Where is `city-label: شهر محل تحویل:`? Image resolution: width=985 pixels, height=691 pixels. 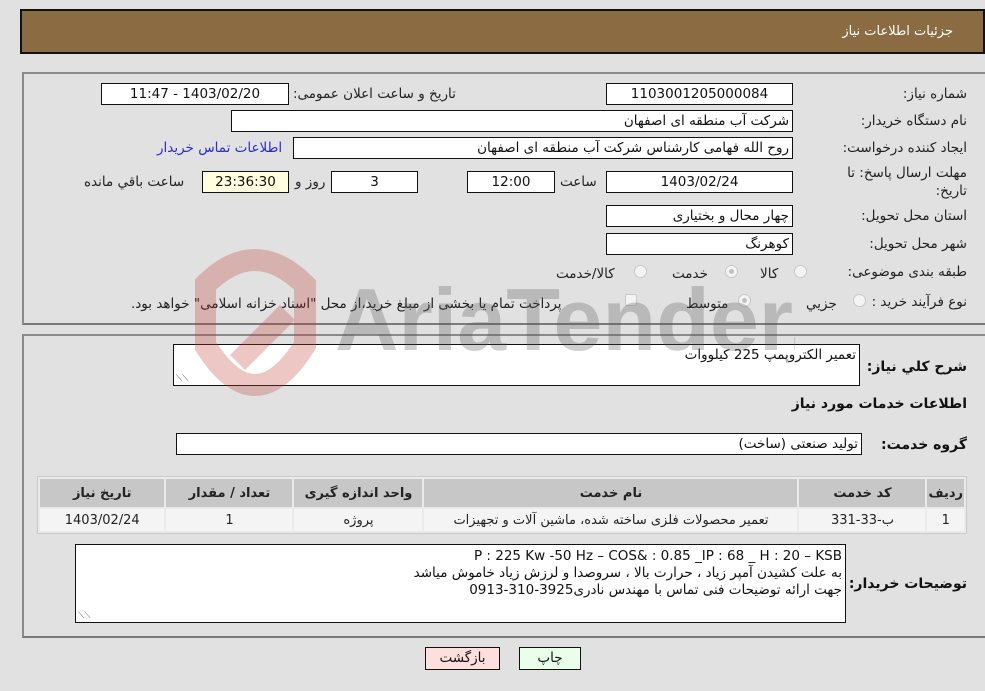
city-label: شهر محل تحویل: is located at coordinates (918, 244).